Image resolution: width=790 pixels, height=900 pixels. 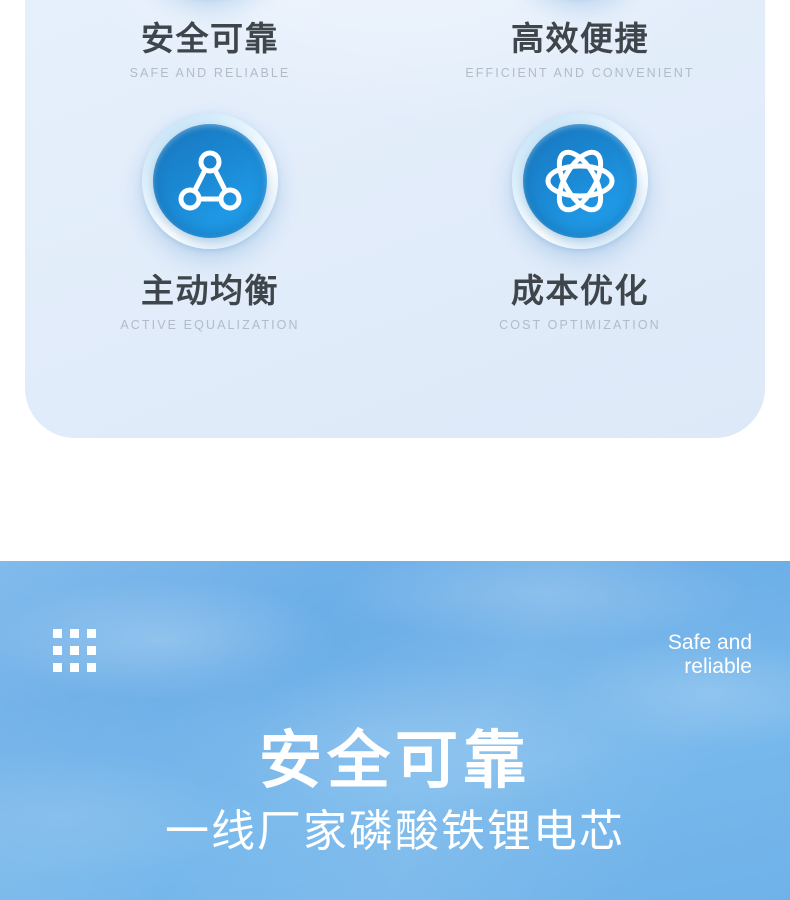 What do you see at coordinates (210, 38) in the screenshot?
I see `feature-title: 安全可靠` at bounding box center [210, 38].